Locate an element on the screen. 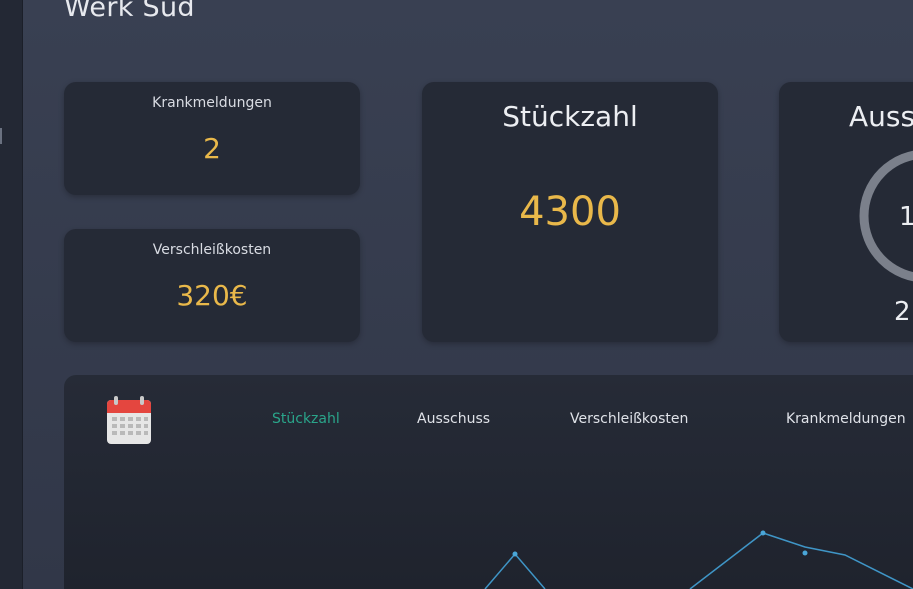 The width and height of the screenshot is (913, 589). page-title: Werk Süd is located at coordinates (129, 11).